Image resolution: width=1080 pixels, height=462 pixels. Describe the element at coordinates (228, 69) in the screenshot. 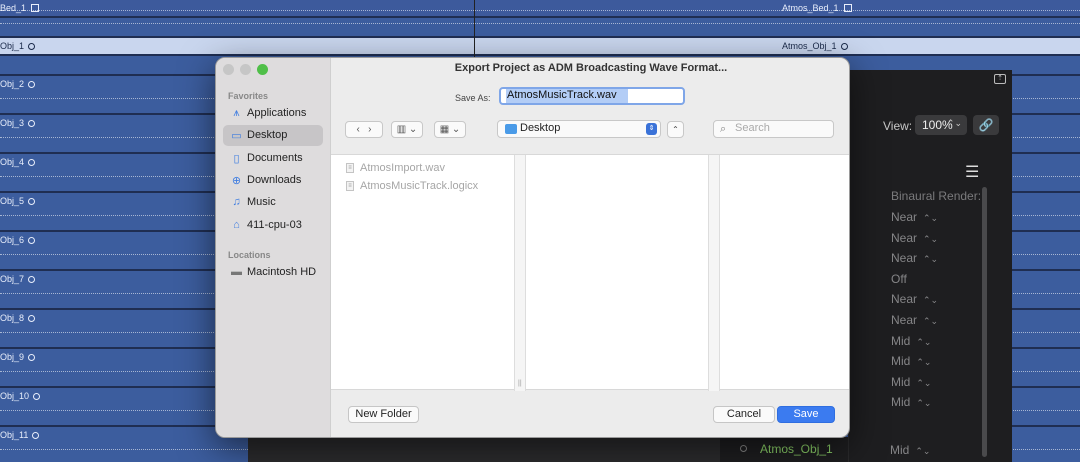

I see `close-window-button` at that location.